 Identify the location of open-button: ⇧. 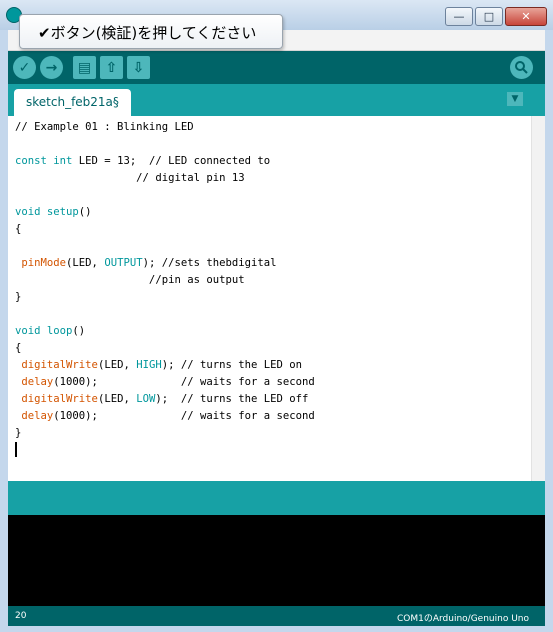
(111, 67).